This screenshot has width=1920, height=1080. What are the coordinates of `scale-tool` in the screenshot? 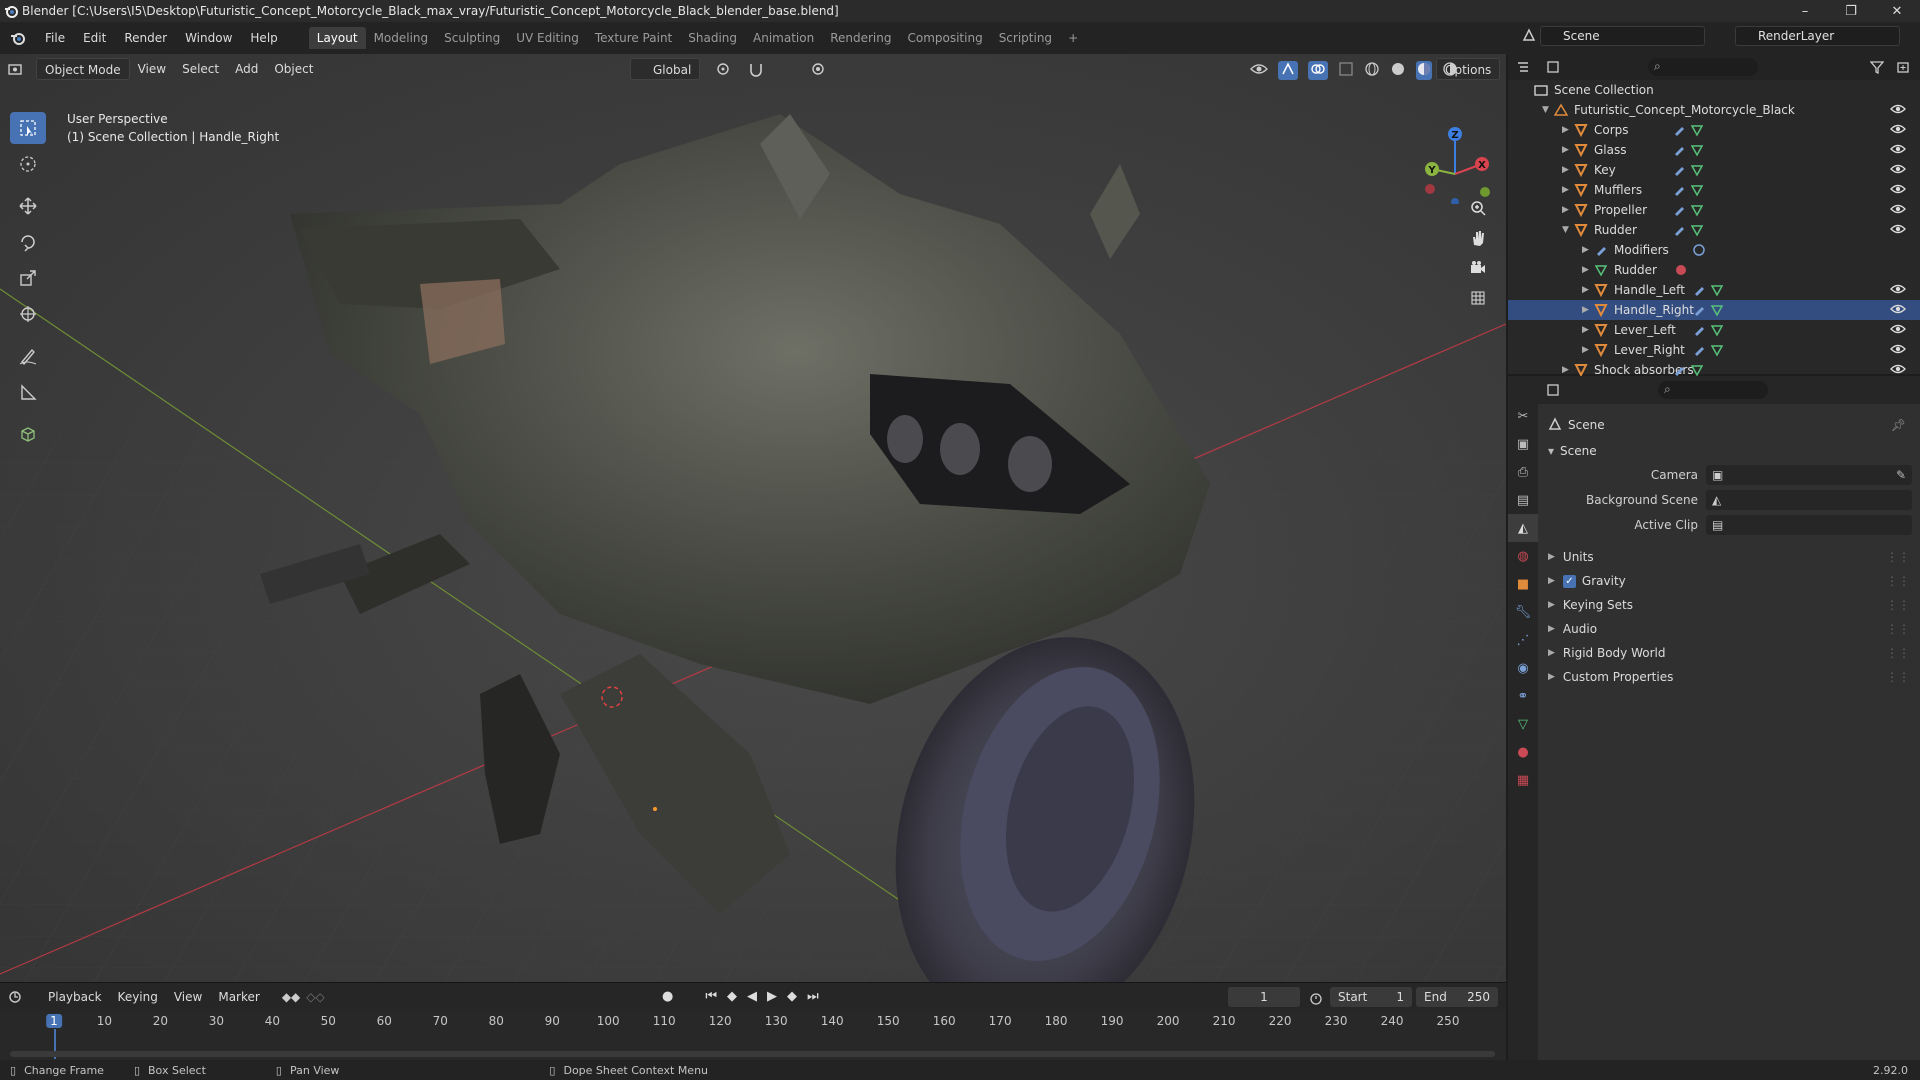 It's located at (28, 278).